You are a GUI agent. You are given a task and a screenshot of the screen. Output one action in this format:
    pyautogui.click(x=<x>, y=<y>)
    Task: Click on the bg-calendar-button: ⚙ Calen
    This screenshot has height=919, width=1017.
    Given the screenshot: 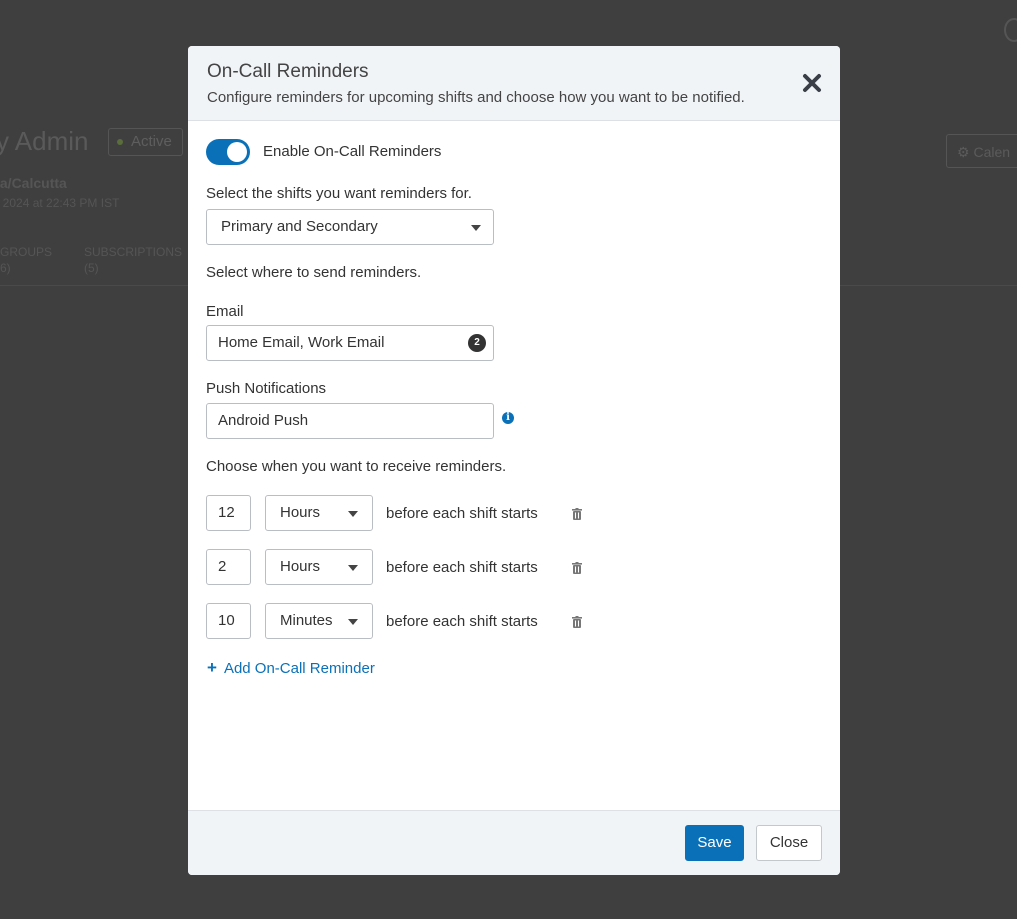 What is the action you would take?
    pyautogui.click(x=981, y=151)
    